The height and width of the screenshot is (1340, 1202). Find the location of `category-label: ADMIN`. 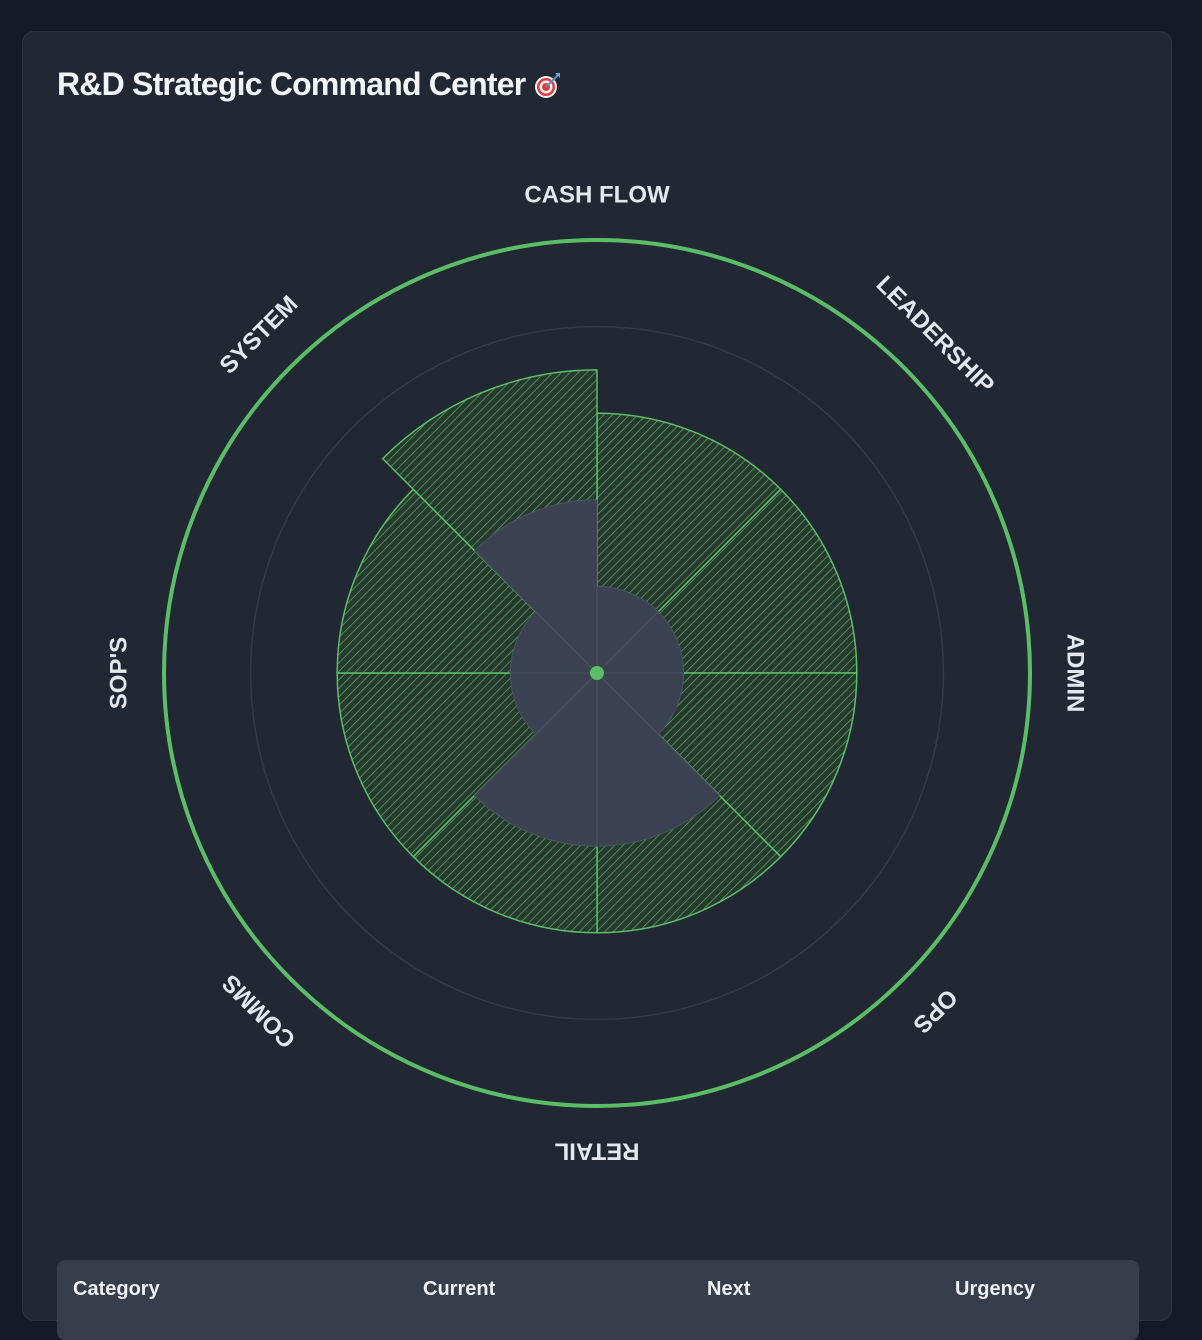

category-label: ADMIN is located at coordinates (1075, 673).